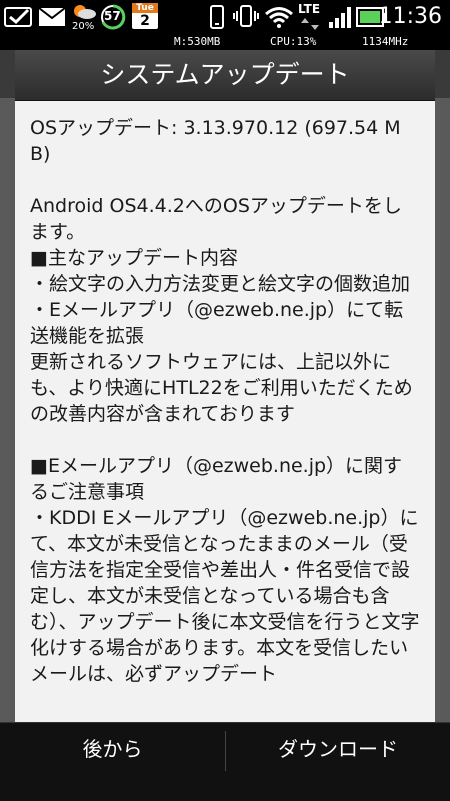 The height and width of the screenshot is (801, 450). I want to click on task-check-icon, so click(19, 17).